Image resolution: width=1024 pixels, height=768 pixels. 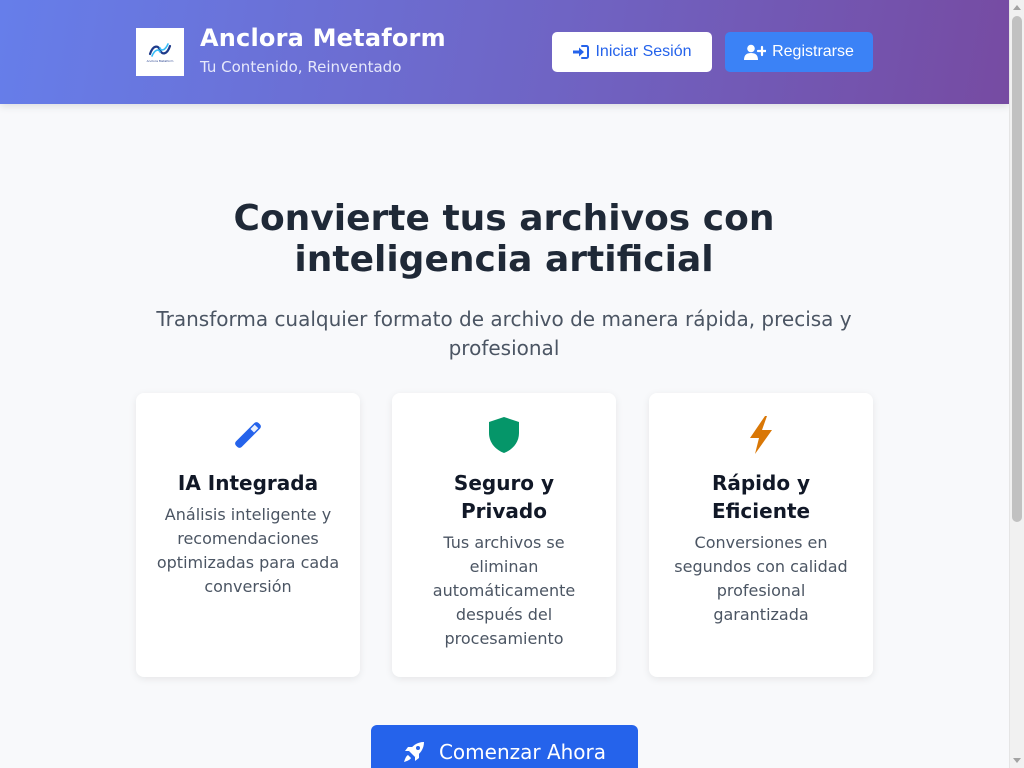 I want to click on login-button: Iniciar Sesión, so click(x=632, y=52).